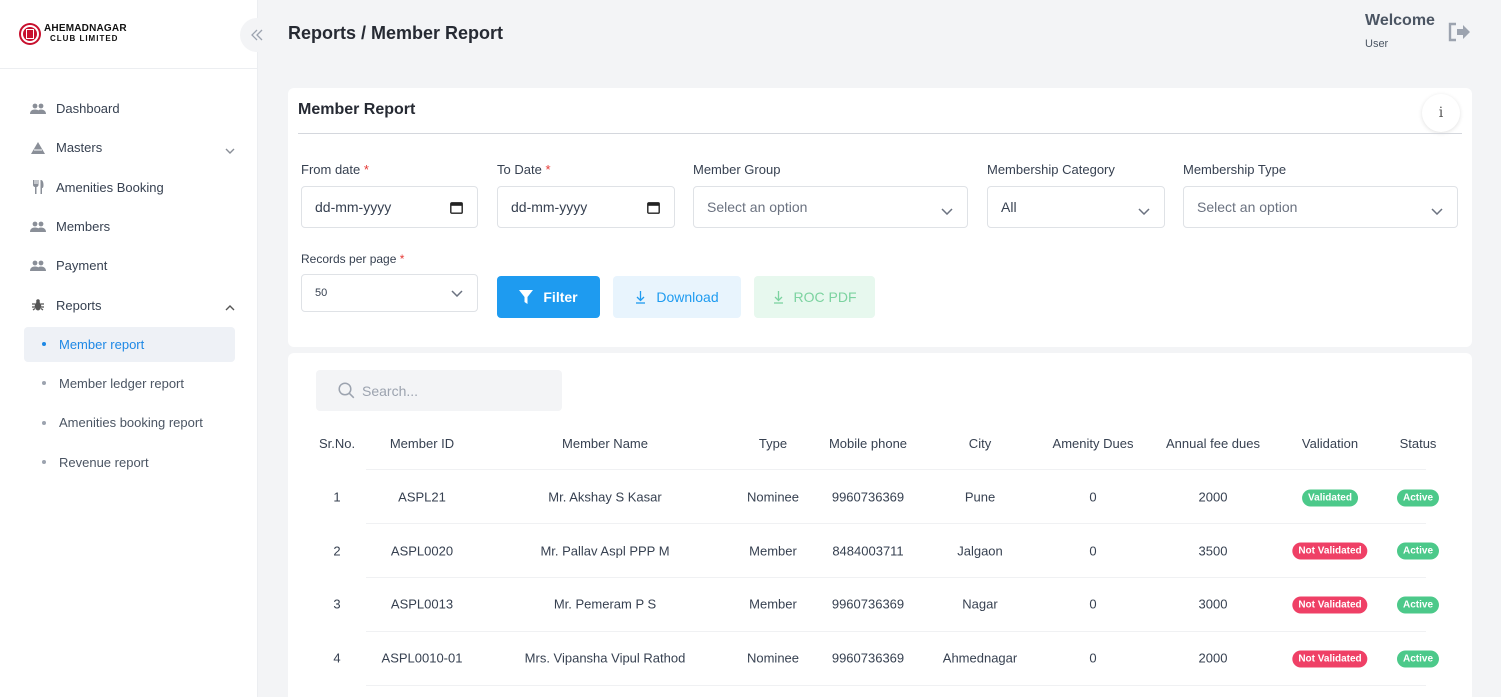 The height and width of the screenshot is (697, 1501). I want to click on sidebar-item-dashboard: Dashboard, so click(128, 108).